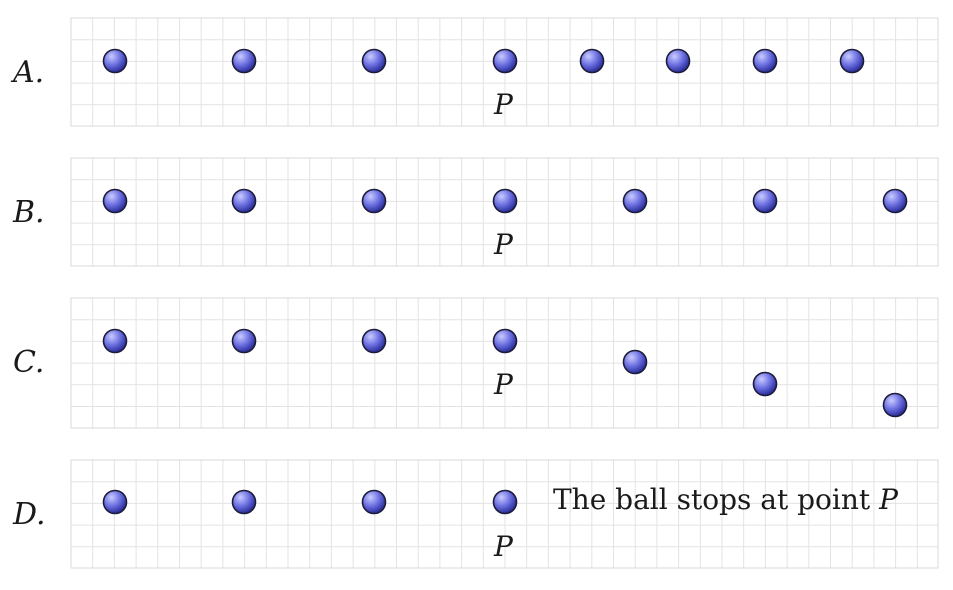 The width and height of the screenshot is (953, 590). What do you see at coordinates (888, 499) in the screenshot?
I see `option-d-stop-note-point: P` at bounding box center [888, 499].